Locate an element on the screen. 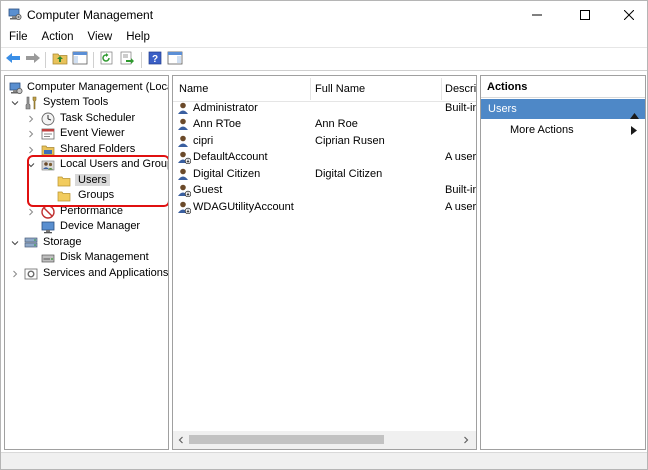 The height and width of the screenshot is (470, 648). window-title: Computer Management is located at coordinates (90, 15).